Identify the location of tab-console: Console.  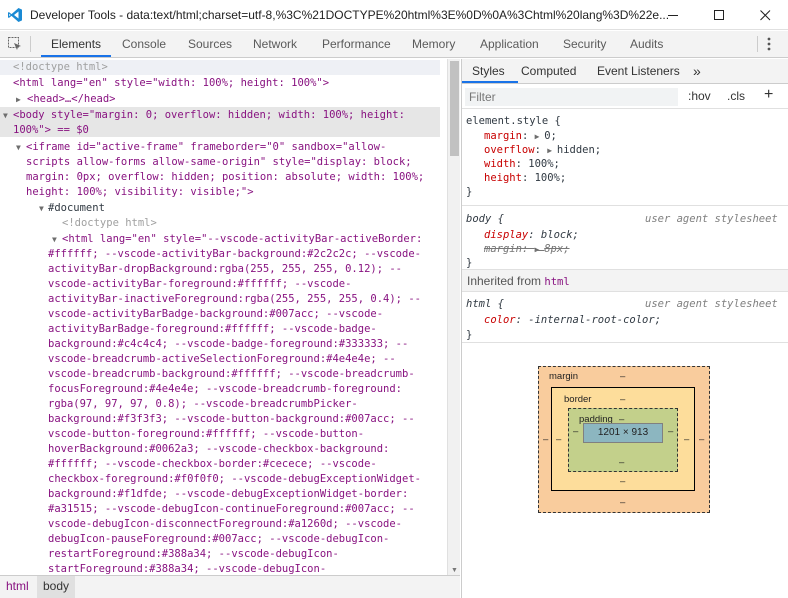
(144, 44).